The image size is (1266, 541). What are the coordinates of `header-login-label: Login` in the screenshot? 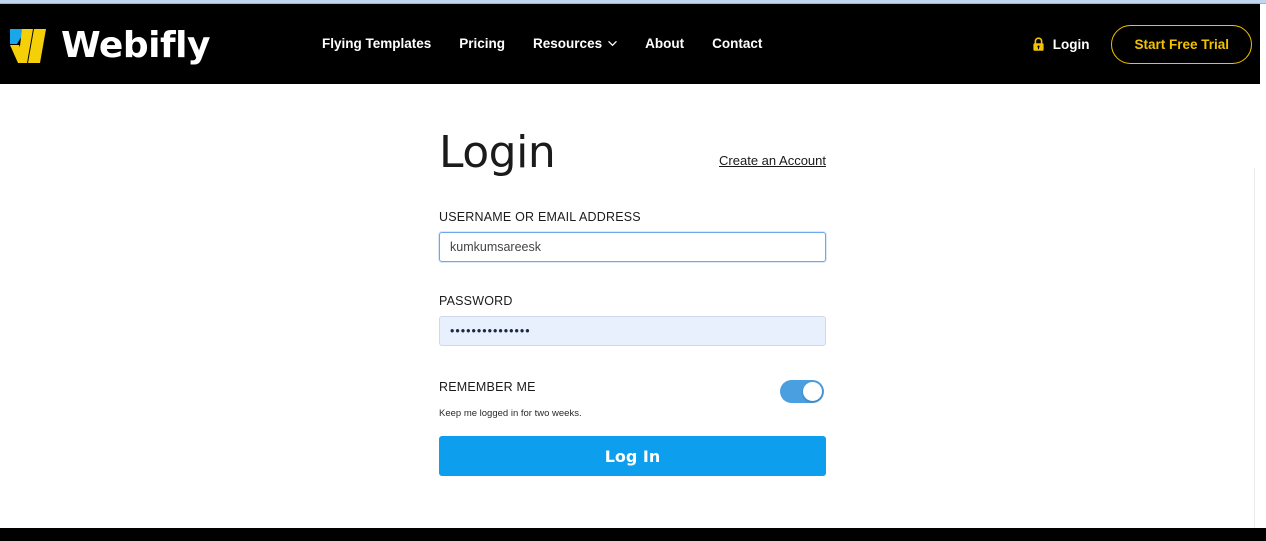 It's located at (1071, 44).